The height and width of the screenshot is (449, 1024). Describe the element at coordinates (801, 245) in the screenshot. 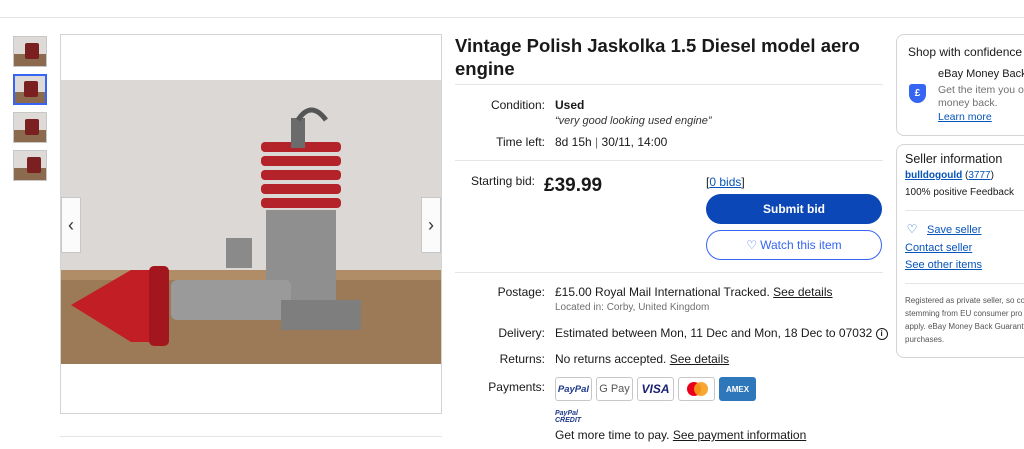

I see `watch-item-label: Watch this item` at that location.